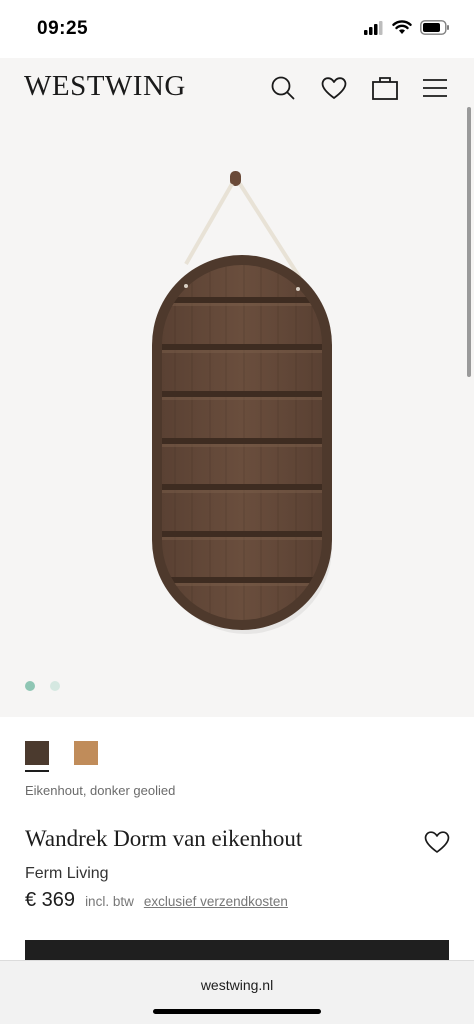  What do you see at coordinates (37, 753) in the screenshot?
I see `swatch-dark-oak` at bounding box center [37, 753].